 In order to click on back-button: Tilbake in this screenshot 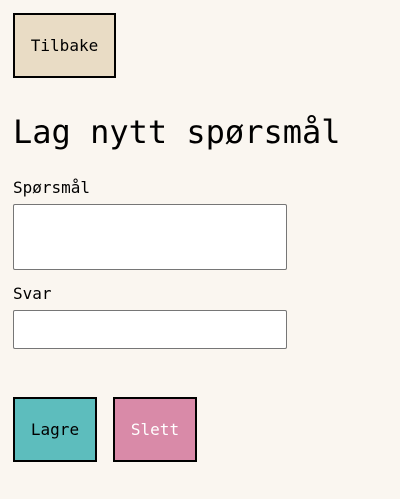, I will do `click(64, 45)`.